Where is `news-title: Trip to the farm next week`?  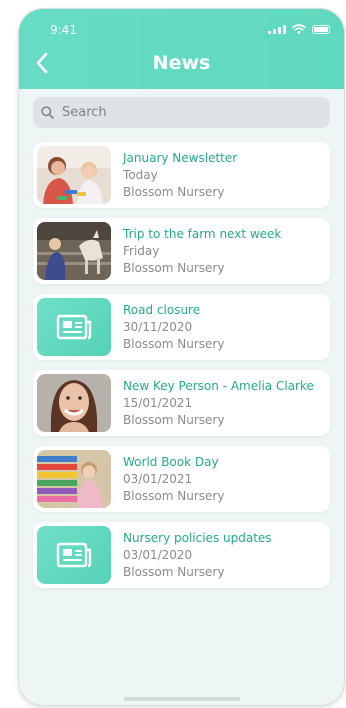 news-title: Trip to the farm next week is located at coordinates (202, 234).